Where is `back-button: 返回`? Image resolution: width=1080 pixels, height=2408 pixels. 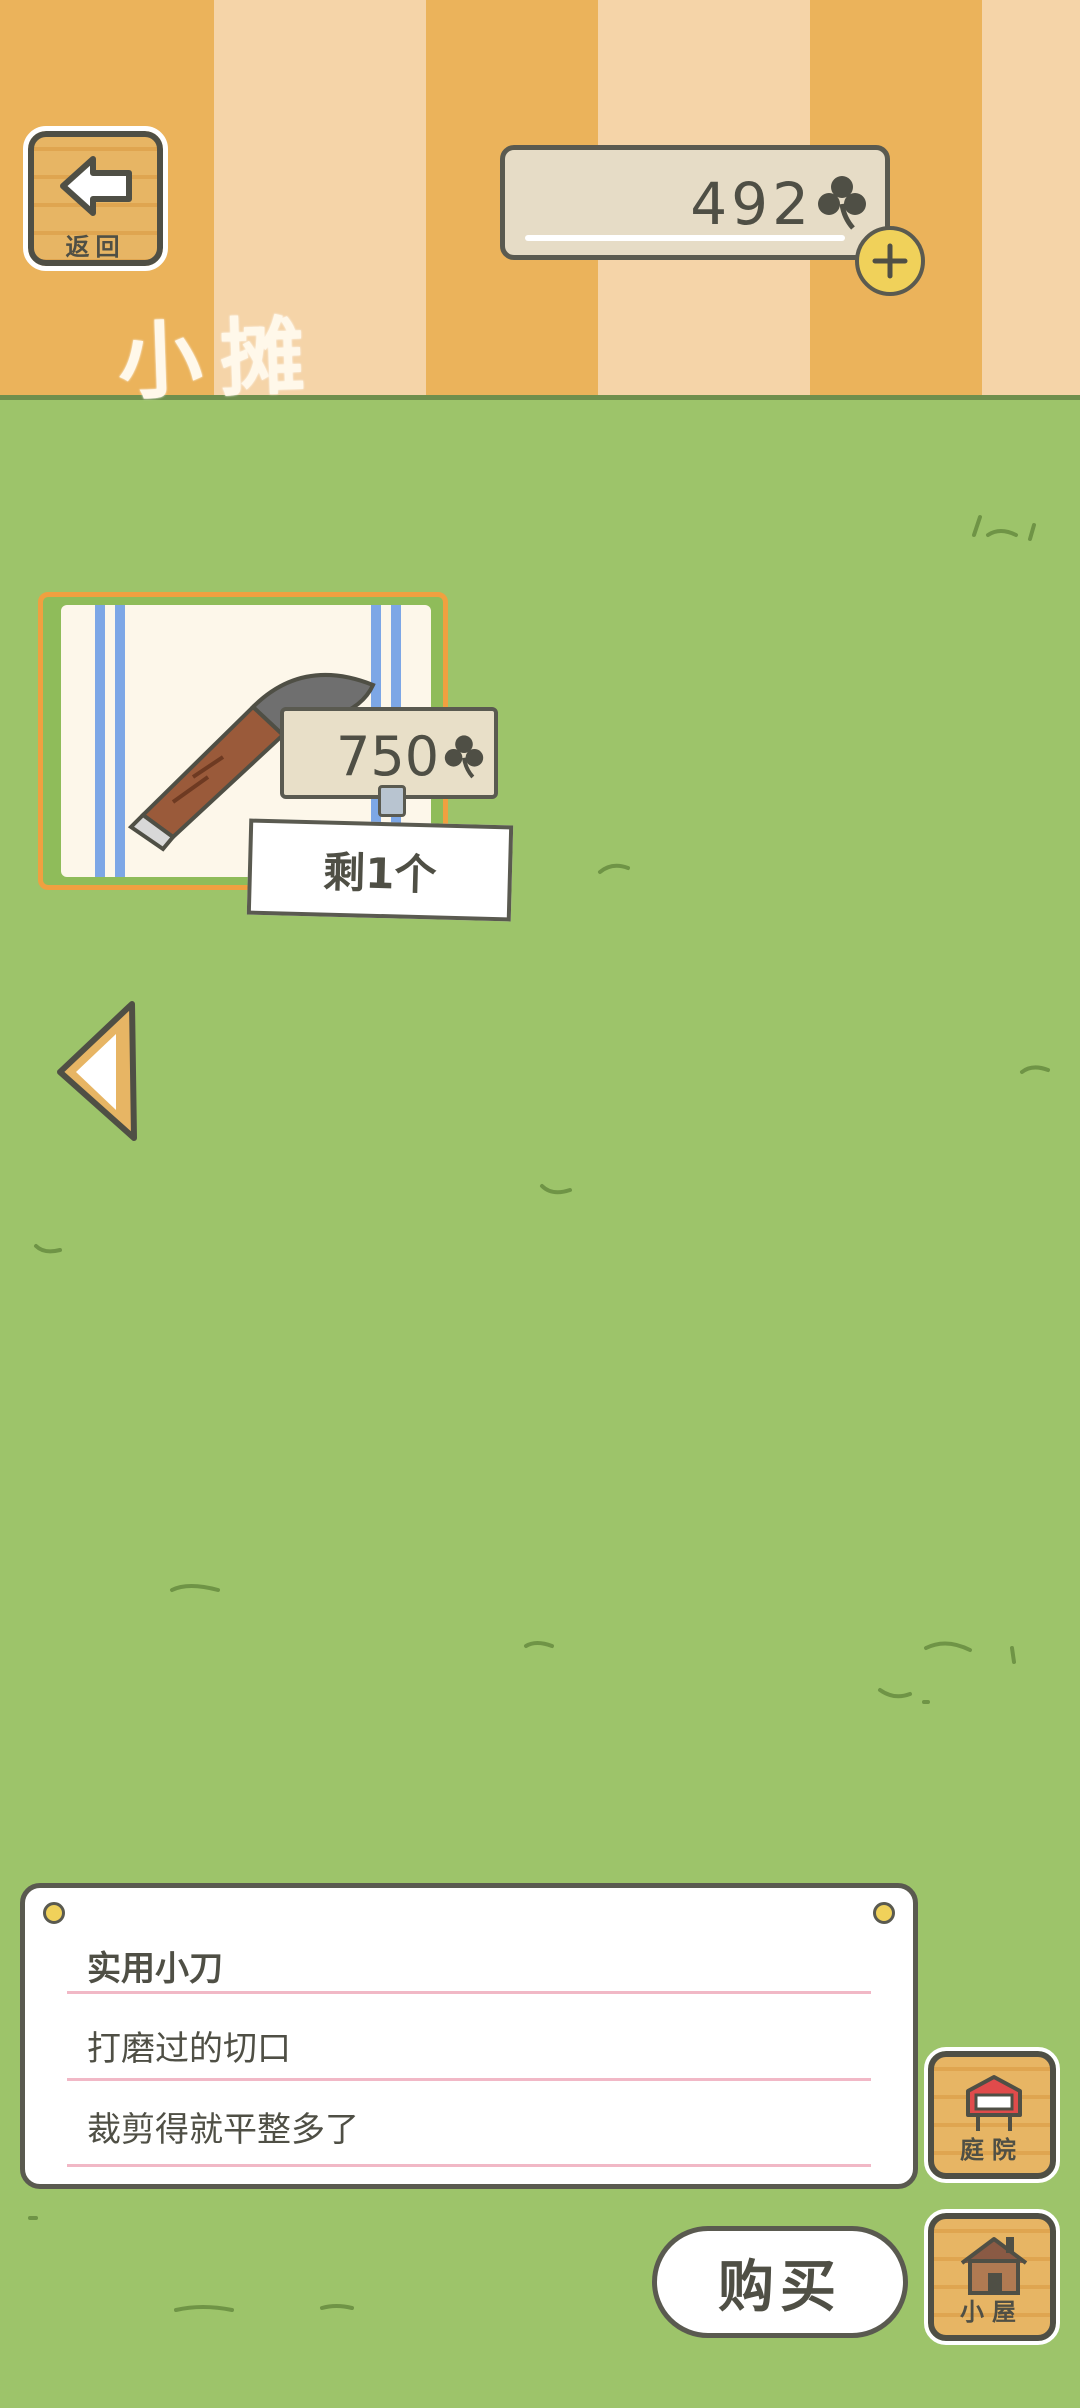 back-button: 返回 is located at coordinates (95, 198).